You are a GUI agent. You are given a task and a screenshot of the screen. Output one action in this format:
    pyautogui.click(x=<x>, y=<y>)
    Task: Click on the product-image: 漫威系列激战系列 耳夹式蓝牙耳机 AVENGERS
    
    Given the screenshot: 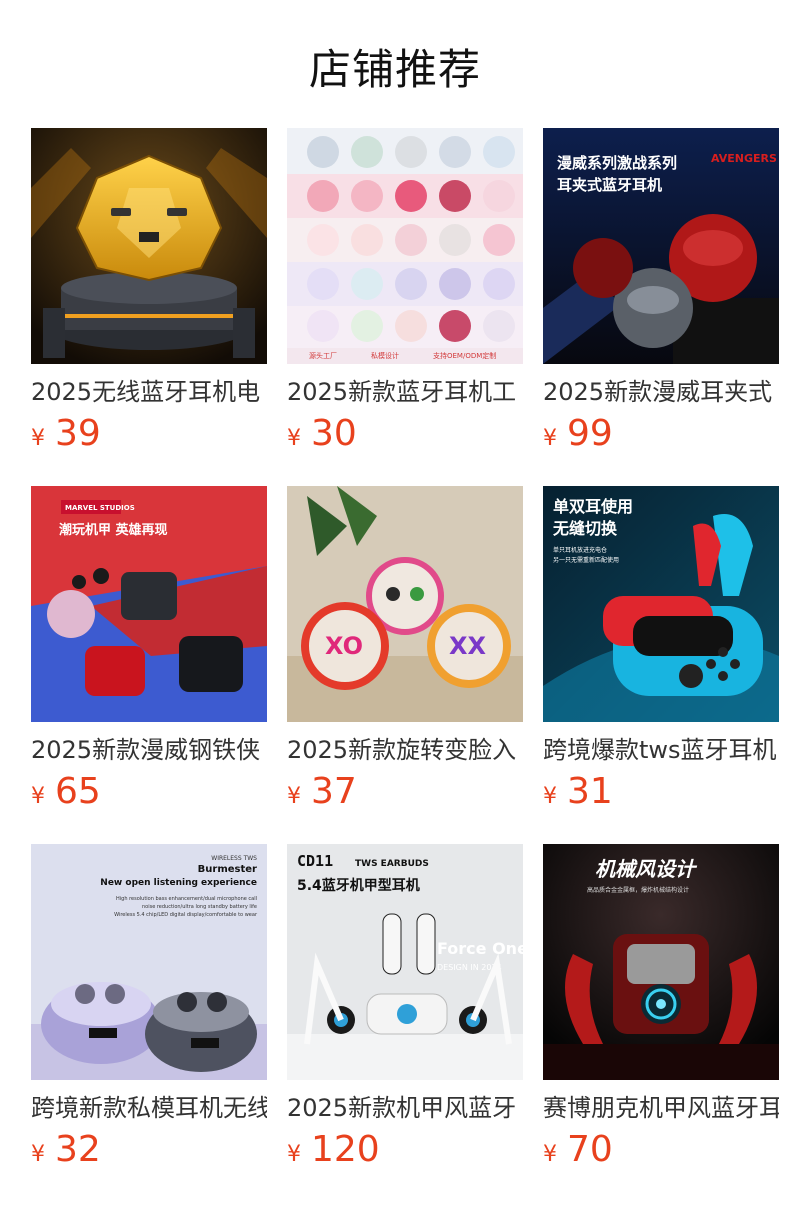 What is the action you would take?
    pyautogui.click(x=661, y=246)
    